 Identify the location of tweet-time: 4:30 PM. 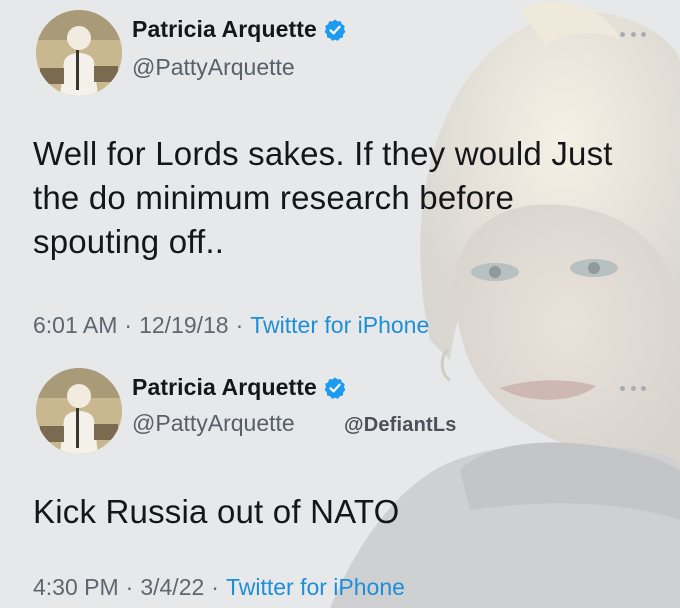
(76, 587).